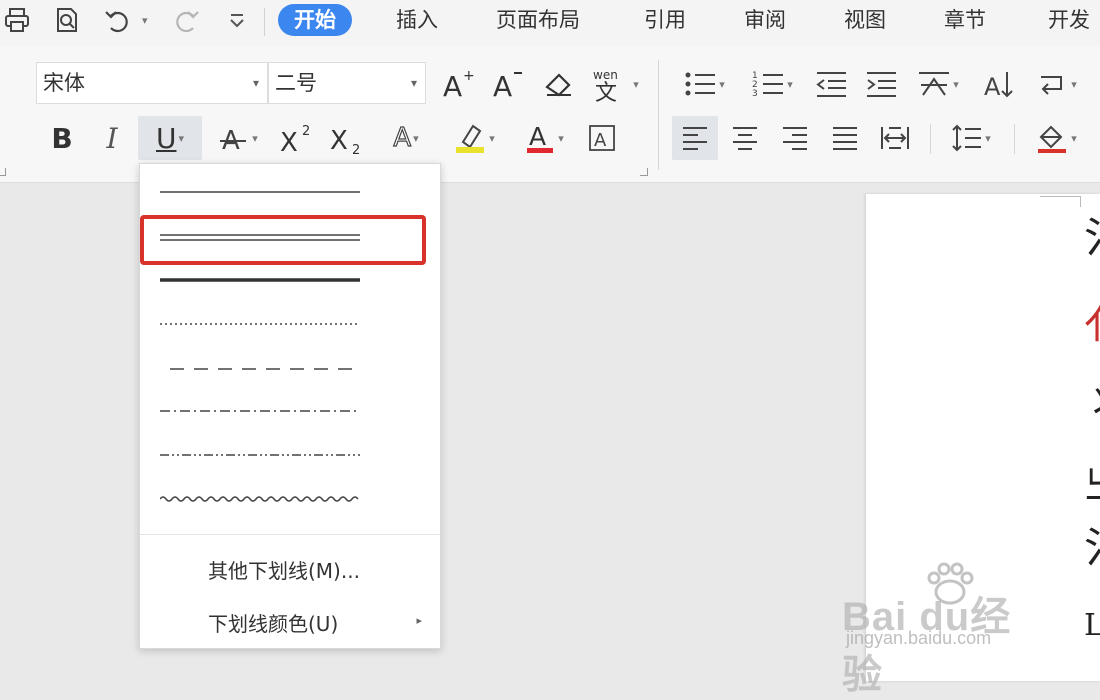  What do you see at coordinates (988, 138) in the screenshot?
I see `line-spacing-dropdown-icon: ▾` at bounding box center [988, 138].